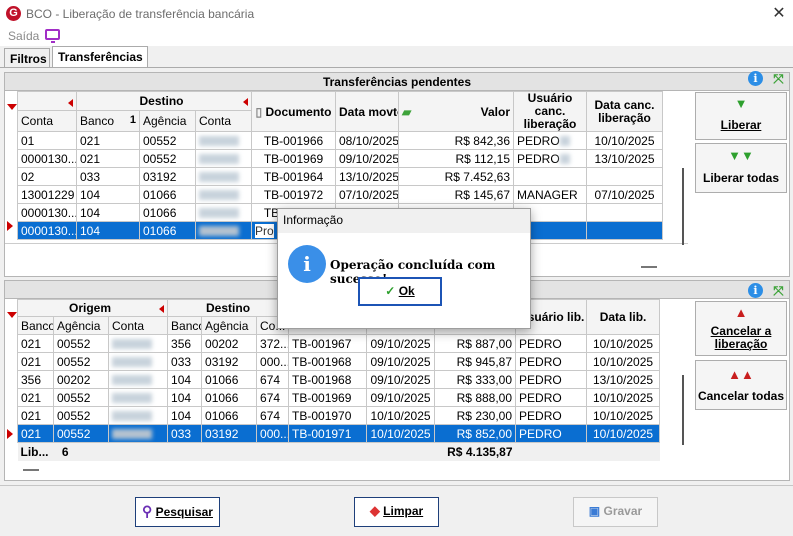 This screenshot has height=536, width=793. I want to click on col-banco: Banco 1, so click(108, 121).